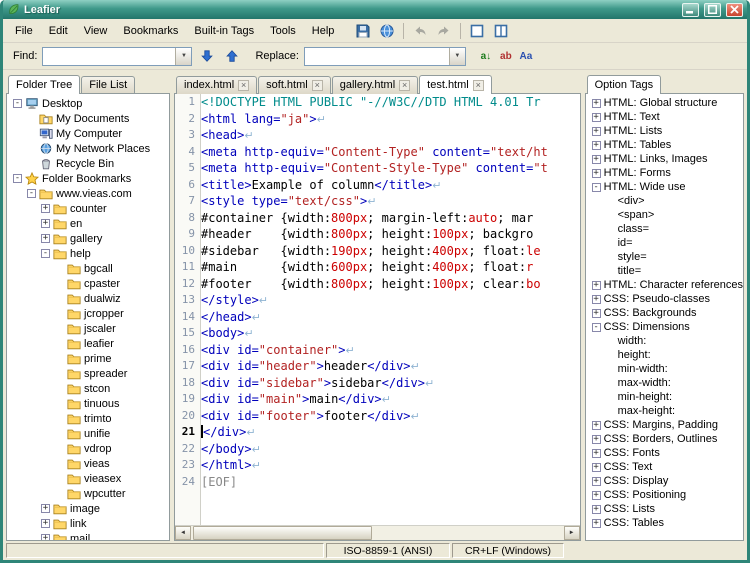  I want to click on tree-item-css-backgrounds: + CSS: Backgrounds, so click(664, 313).